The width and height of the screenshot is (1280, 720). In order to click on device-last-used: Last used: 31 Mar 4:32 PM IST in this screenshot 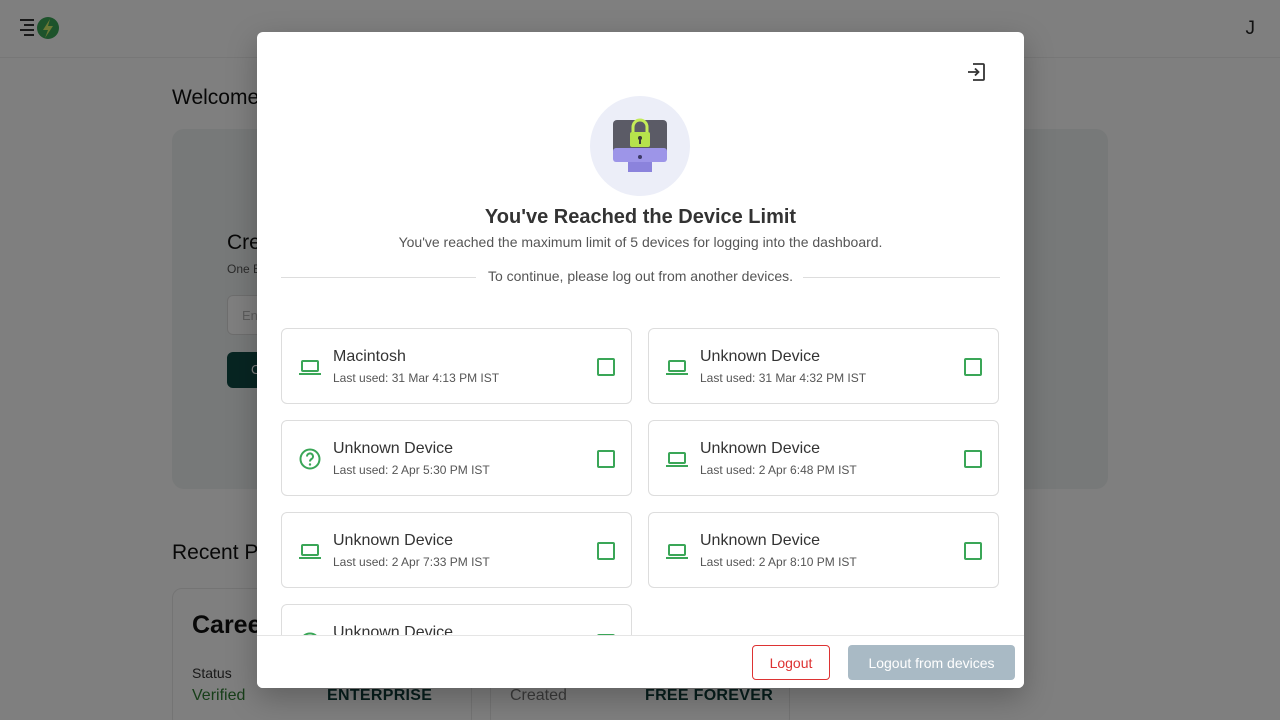, I will do `click(783, 378)`.